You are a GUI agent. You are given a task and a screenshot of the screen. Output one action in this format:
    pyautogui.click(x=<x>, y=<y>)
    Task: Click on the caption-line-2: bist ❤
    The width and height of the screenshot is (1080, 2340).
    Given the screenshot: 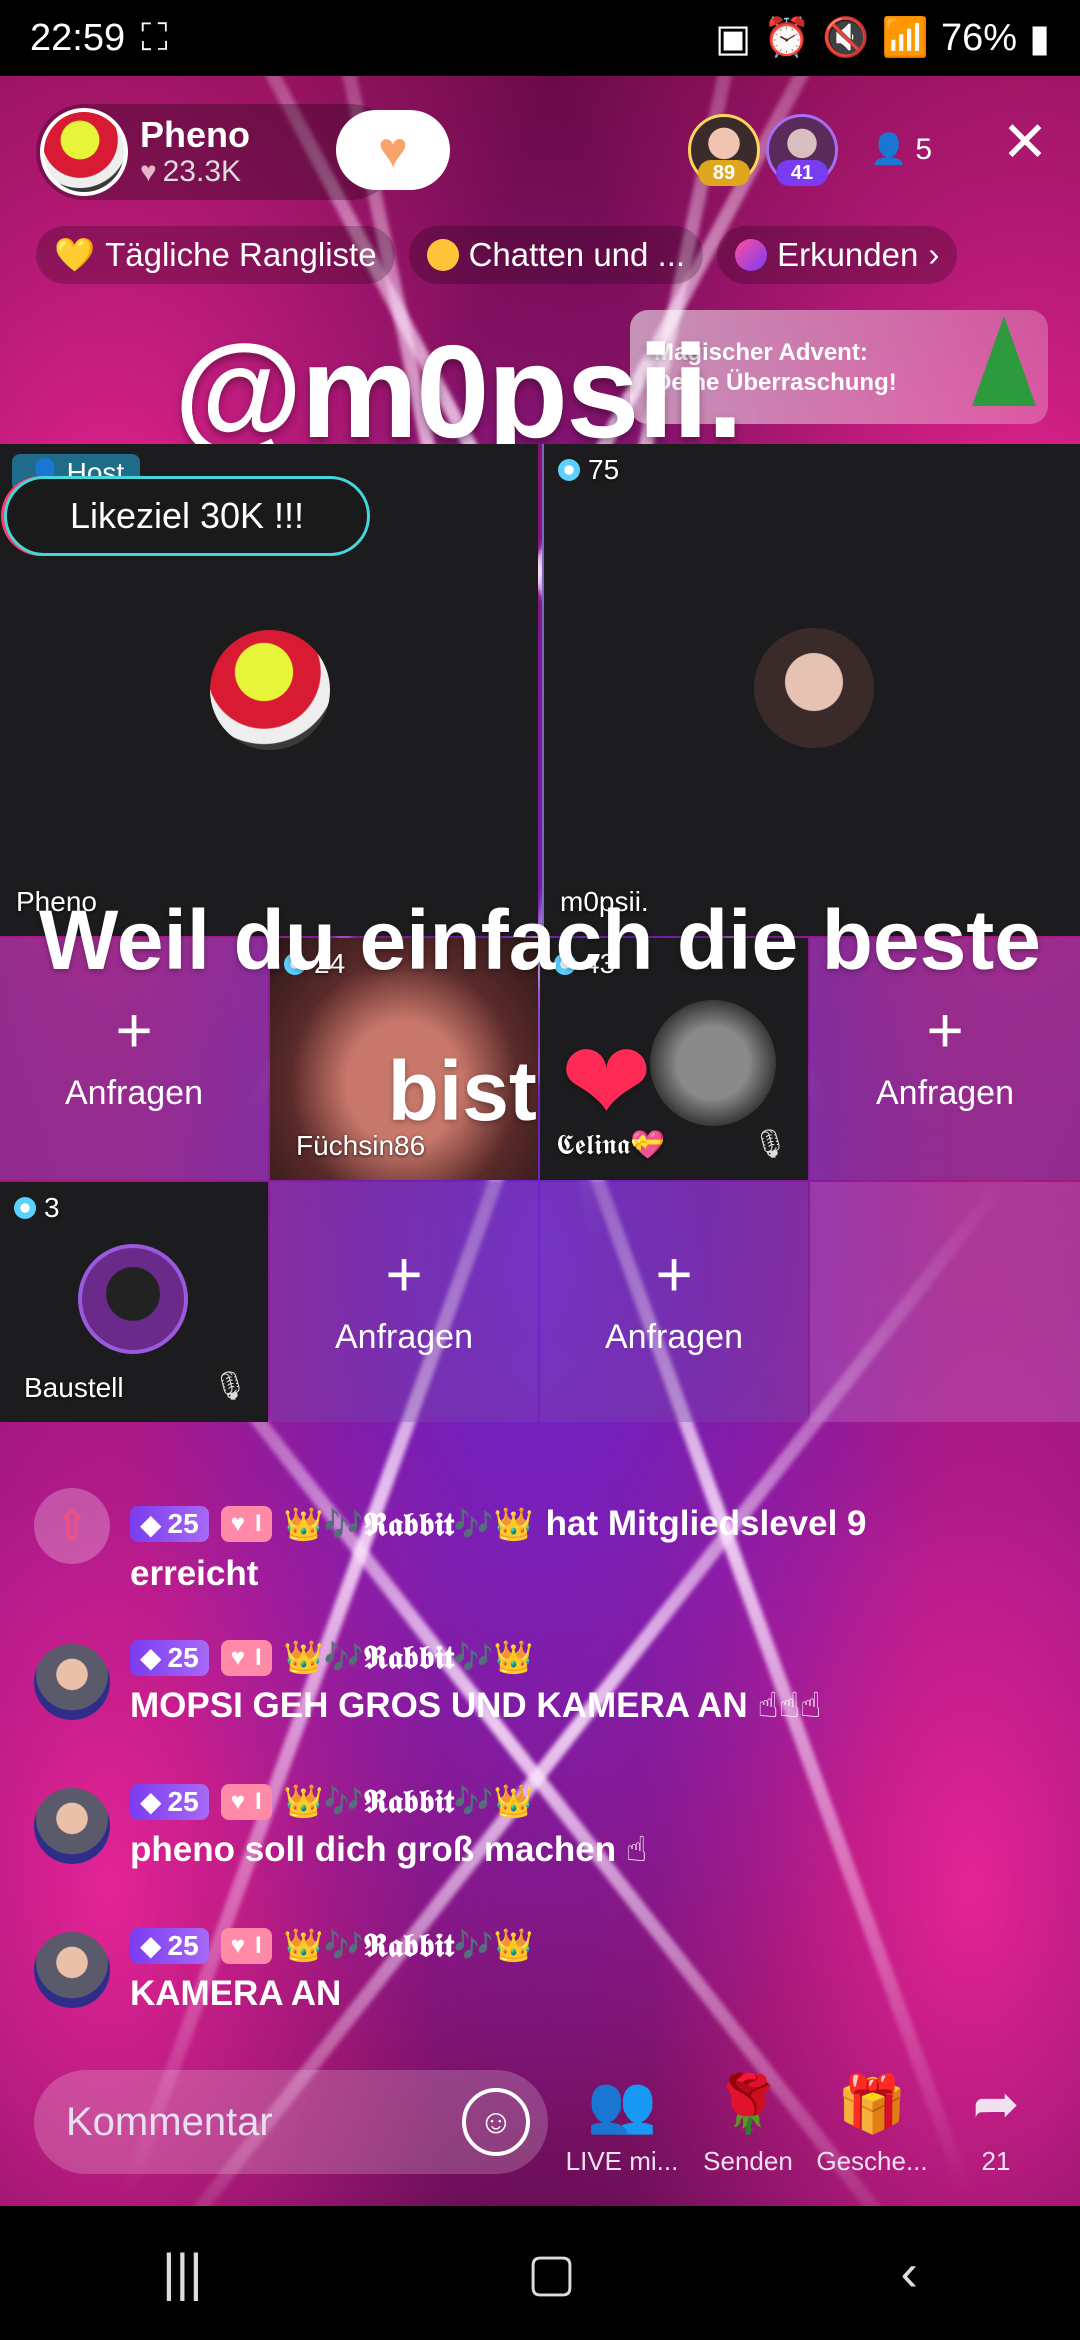 What is the action you would take?
    pyautogui.click(x=520, y=1082)
    